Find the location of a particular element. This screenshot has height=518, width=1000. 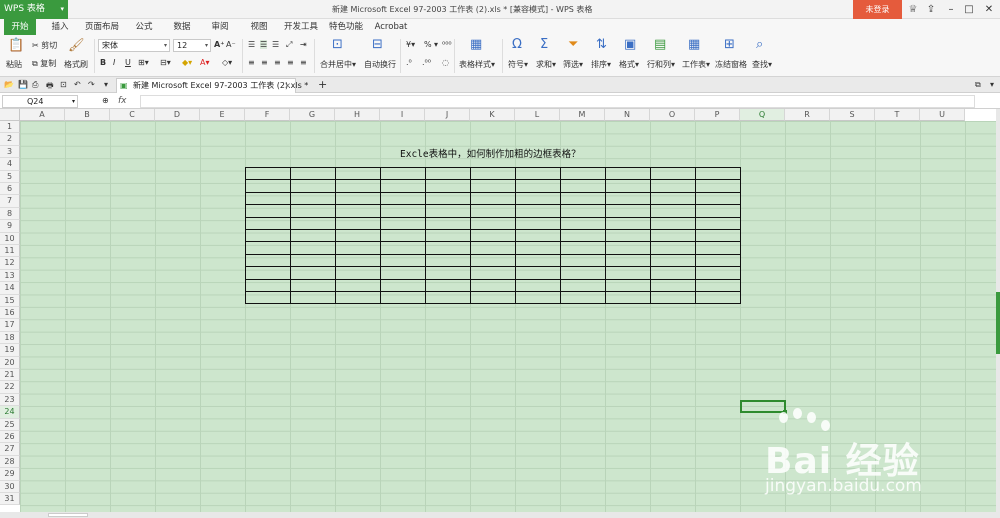

sort-button: 排序▾ is located at coordinates (601, 64).